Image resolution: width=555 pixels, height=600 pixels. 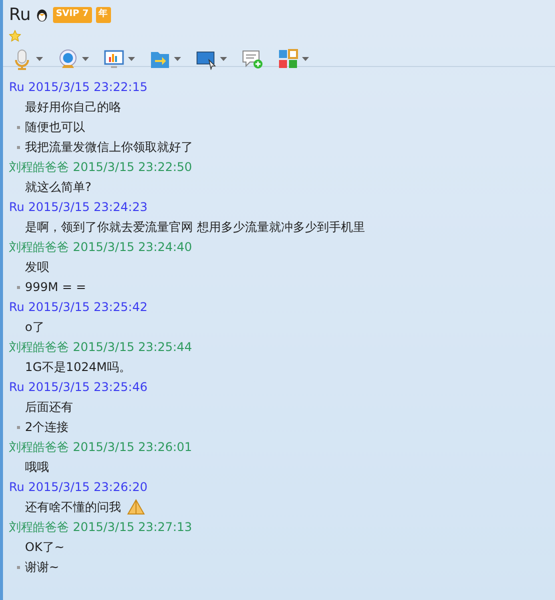 What do you see at coordinates (78, 367) in the screenshot?
I see `message-text: 1G不是1024M吗。` at bounding box center [78, 367].